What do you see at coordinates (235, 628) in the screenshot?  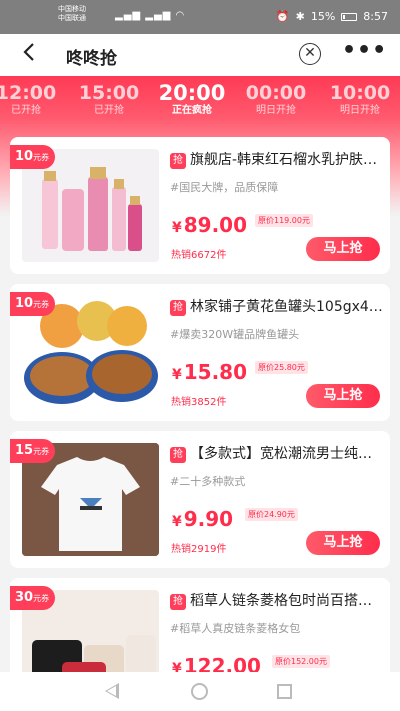 I see `product-desc: #稻草人真皮链条菱格女包` at bounding box center [235, 628].